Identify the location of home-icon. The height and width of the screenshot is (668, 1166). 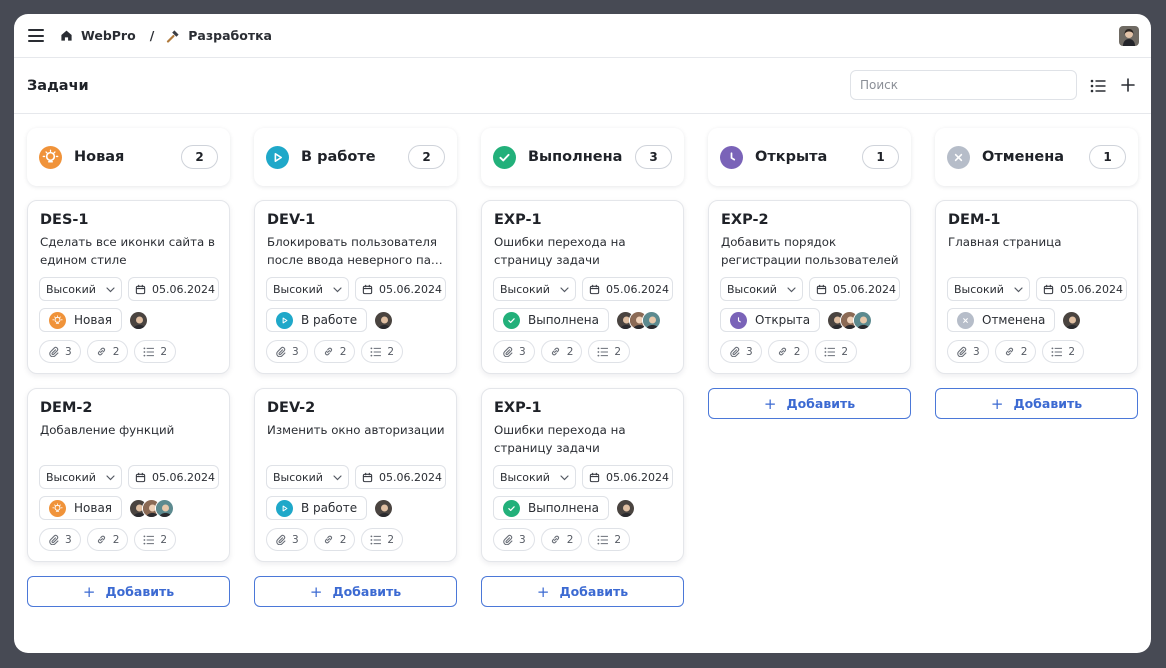
(66, 35).